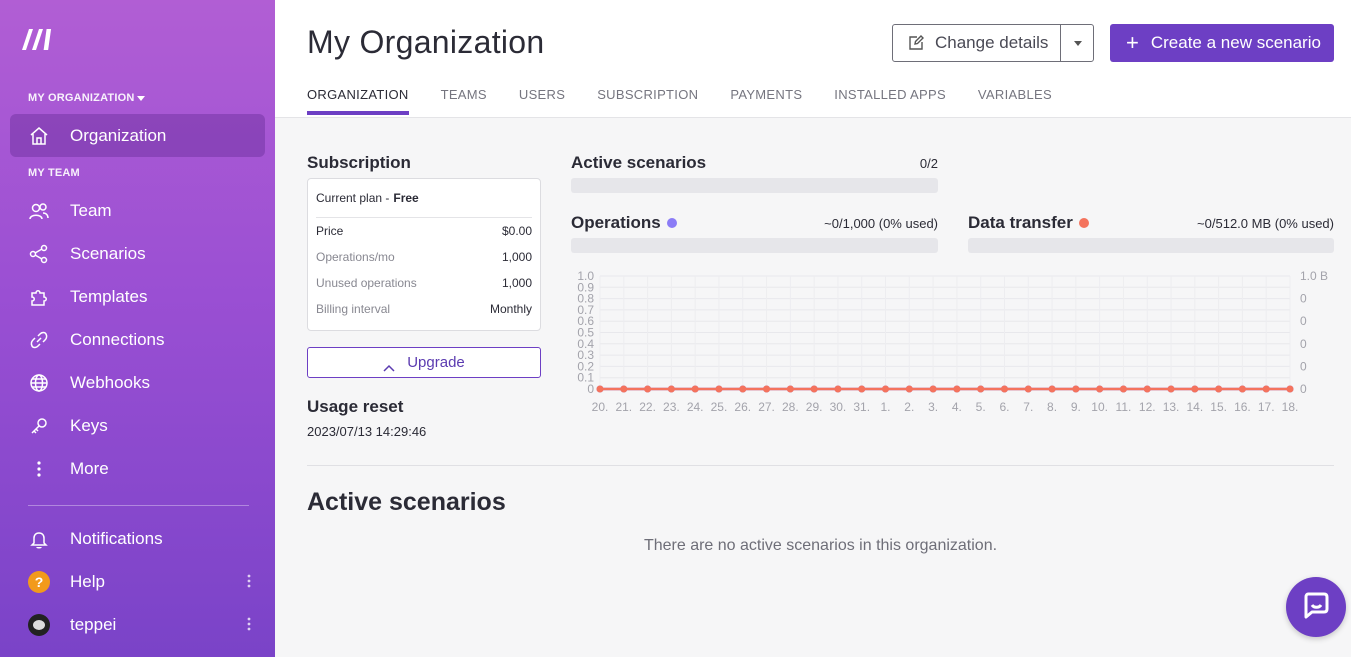  What do you see at coordinates (39, 136) in the screenshot?
I see `home-icon` at bounding box center [39, 136].